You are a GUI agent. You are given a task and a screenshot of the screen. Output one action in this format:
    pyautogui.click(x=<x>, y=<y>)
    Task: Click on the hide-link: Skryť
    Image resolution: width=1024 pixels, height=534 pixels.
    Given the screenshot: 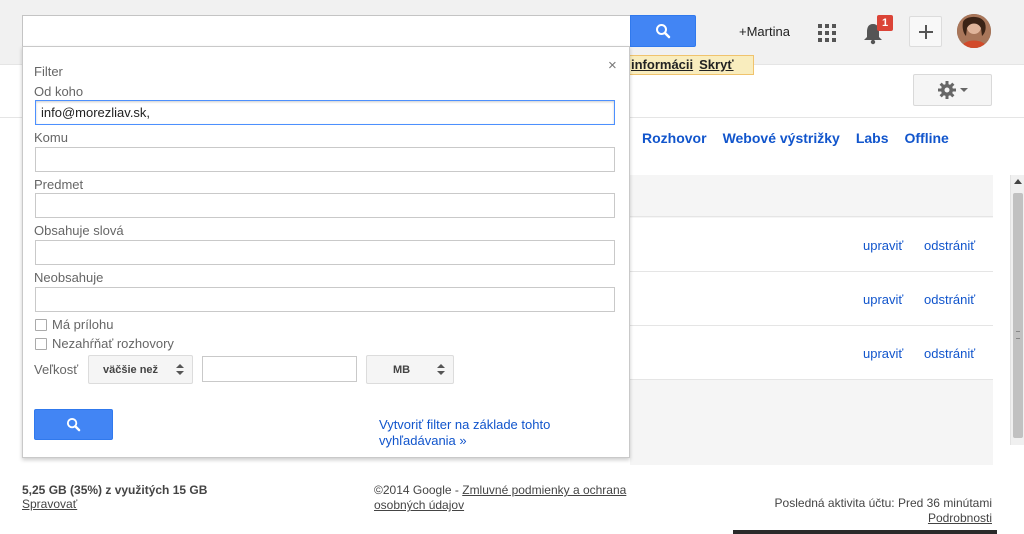 What is the action you would take?
    pyautogui.click(x=716, y=64)
    